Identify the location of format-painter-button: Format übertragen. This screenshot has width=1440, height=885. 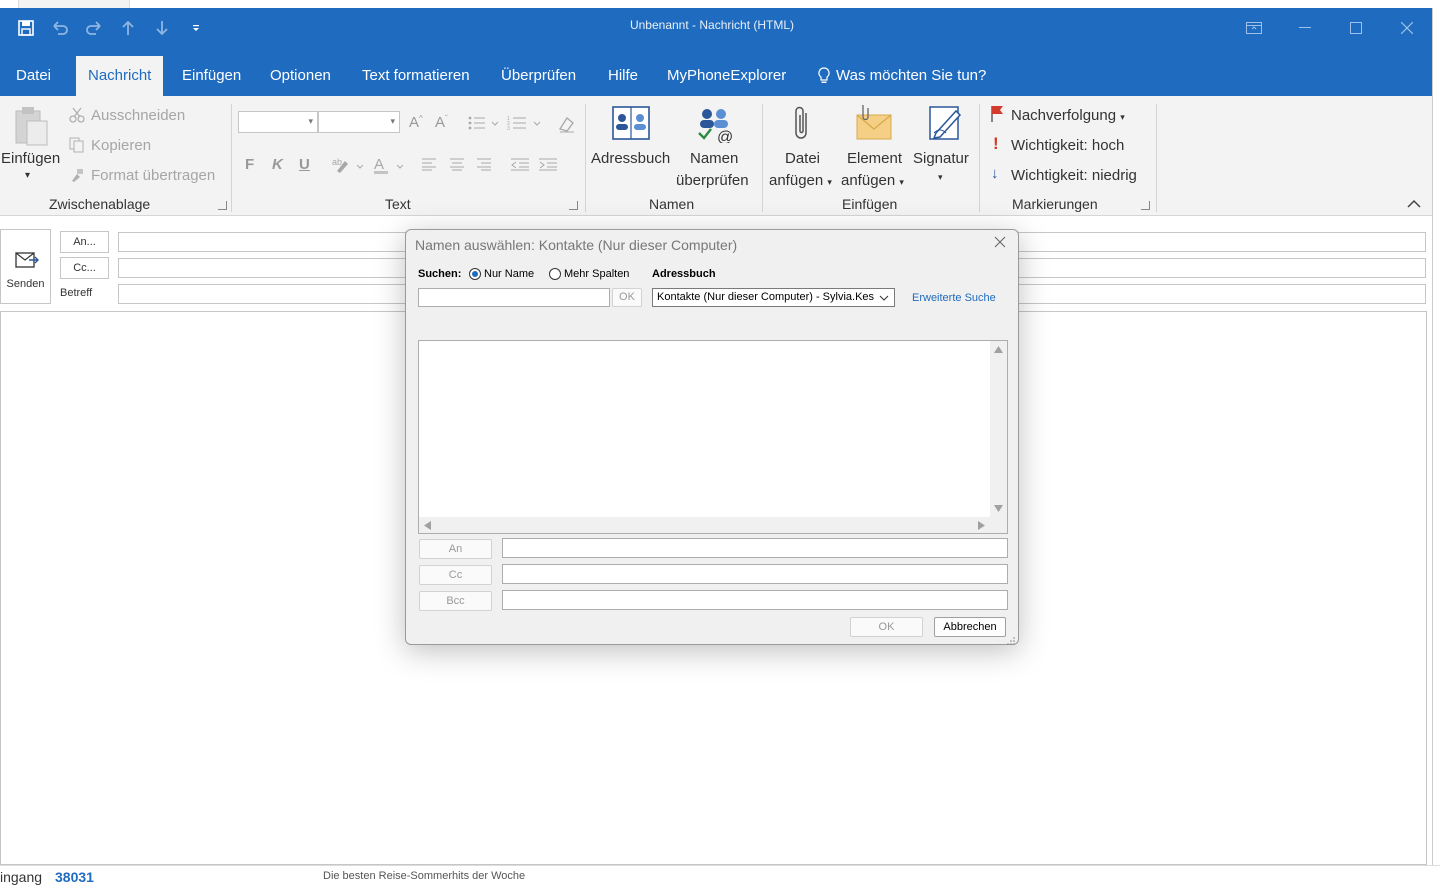
(153, 175).